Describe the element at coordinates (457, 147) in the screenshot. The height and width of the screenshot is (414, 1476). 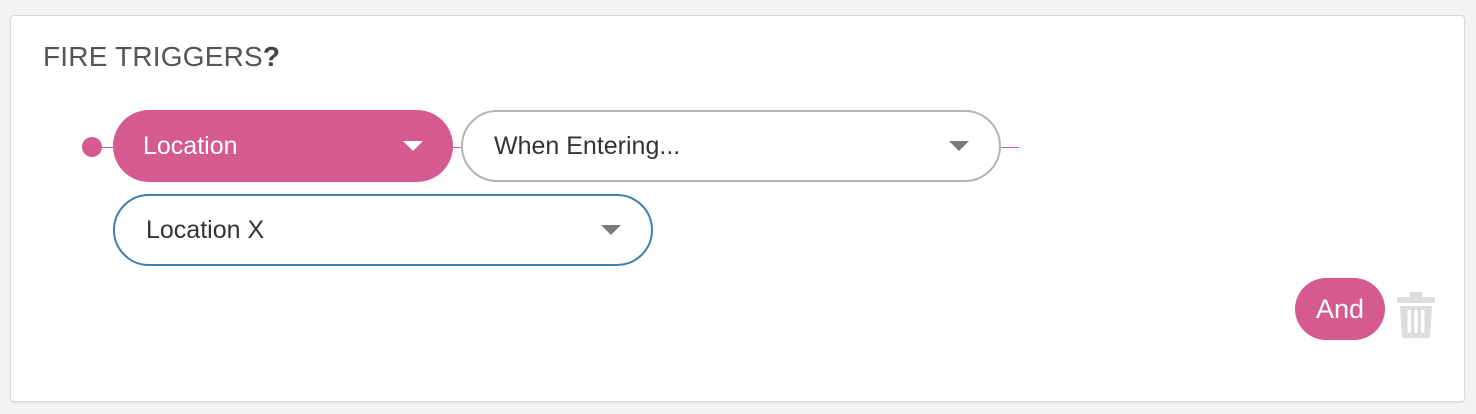
I see `connector-line-middle` at that location.